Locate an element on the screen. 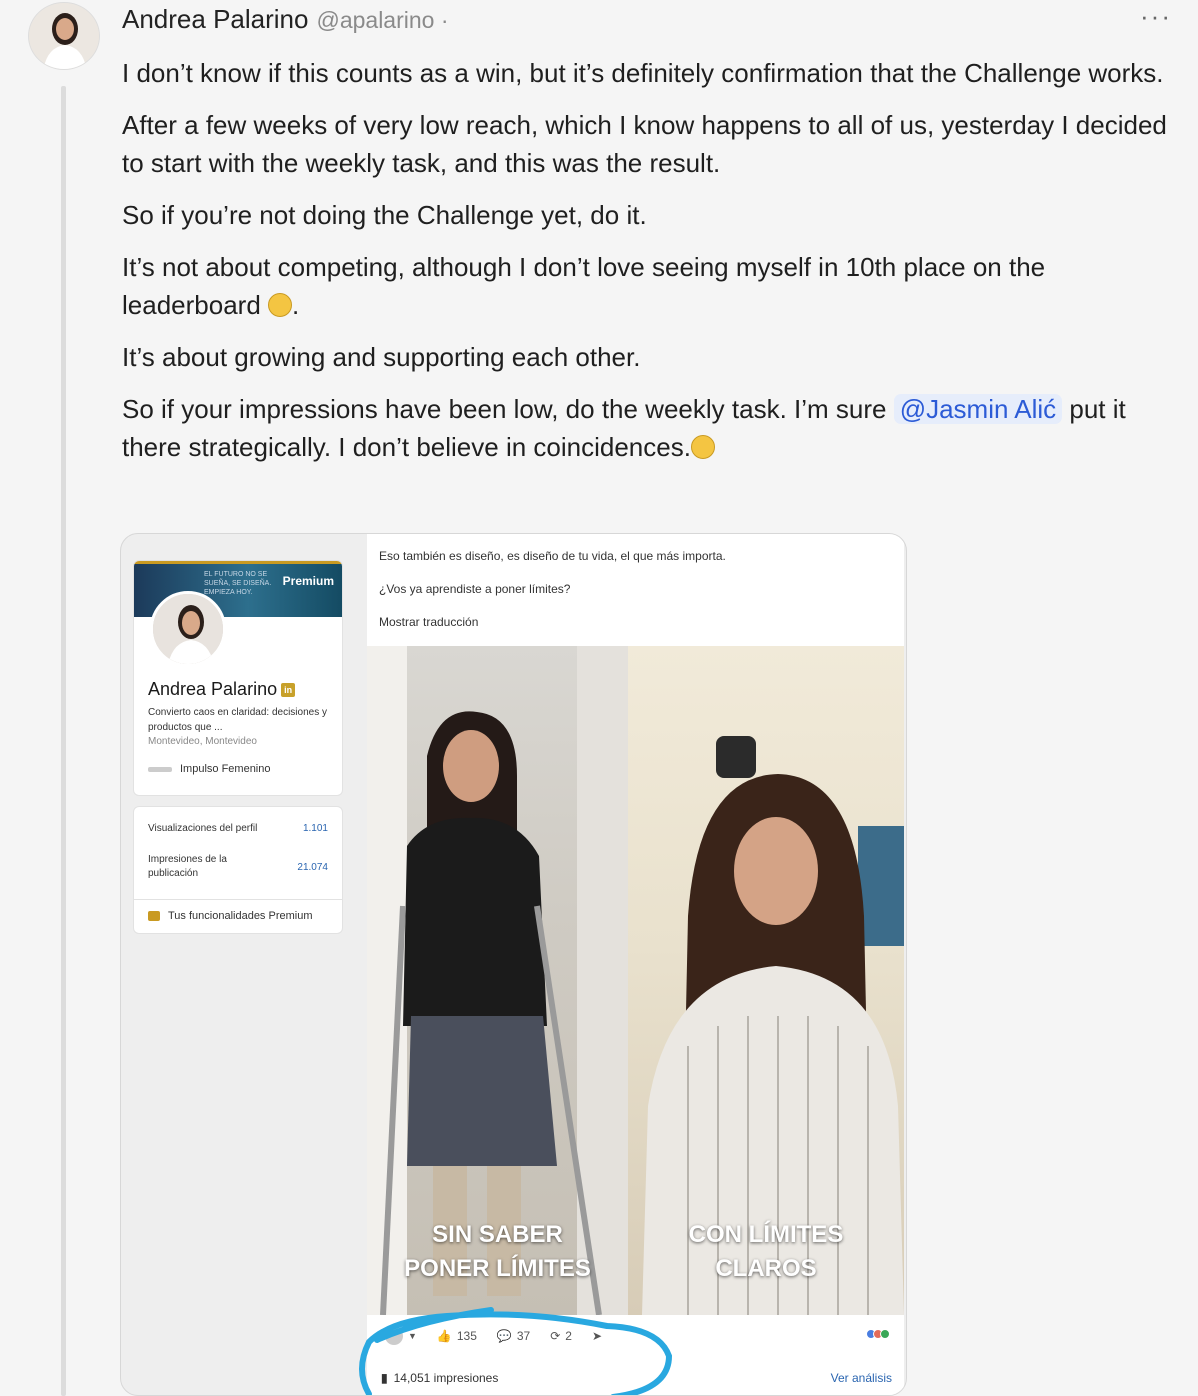  caption-before: SIN SABER PONER LÍMITES is located at coordinates (497, 1252).